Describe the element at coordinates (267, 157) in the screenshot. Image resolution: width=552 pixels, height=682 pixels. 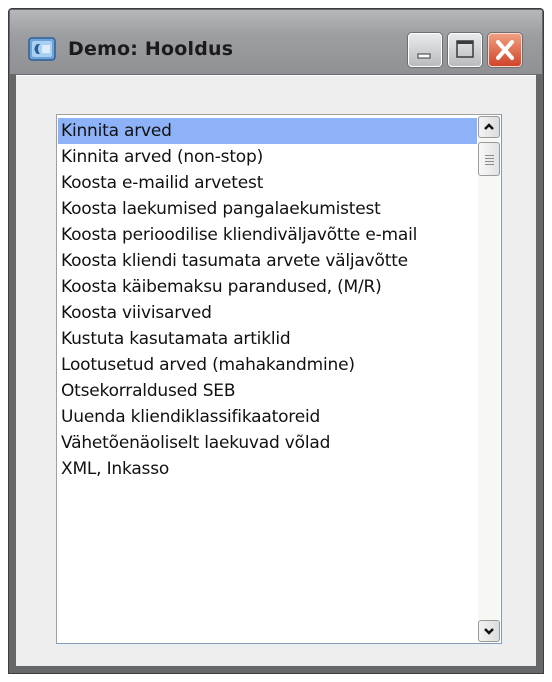
I see `list-item: Kinnita arved (non-stop)` at that location.